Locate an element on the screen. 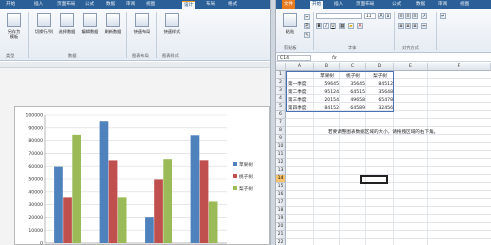  grow-font-icon: A is located at coordinates (381, 16).